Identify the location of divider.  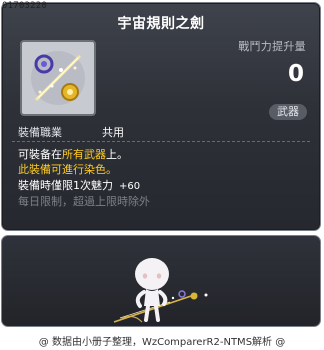
(161, 141).